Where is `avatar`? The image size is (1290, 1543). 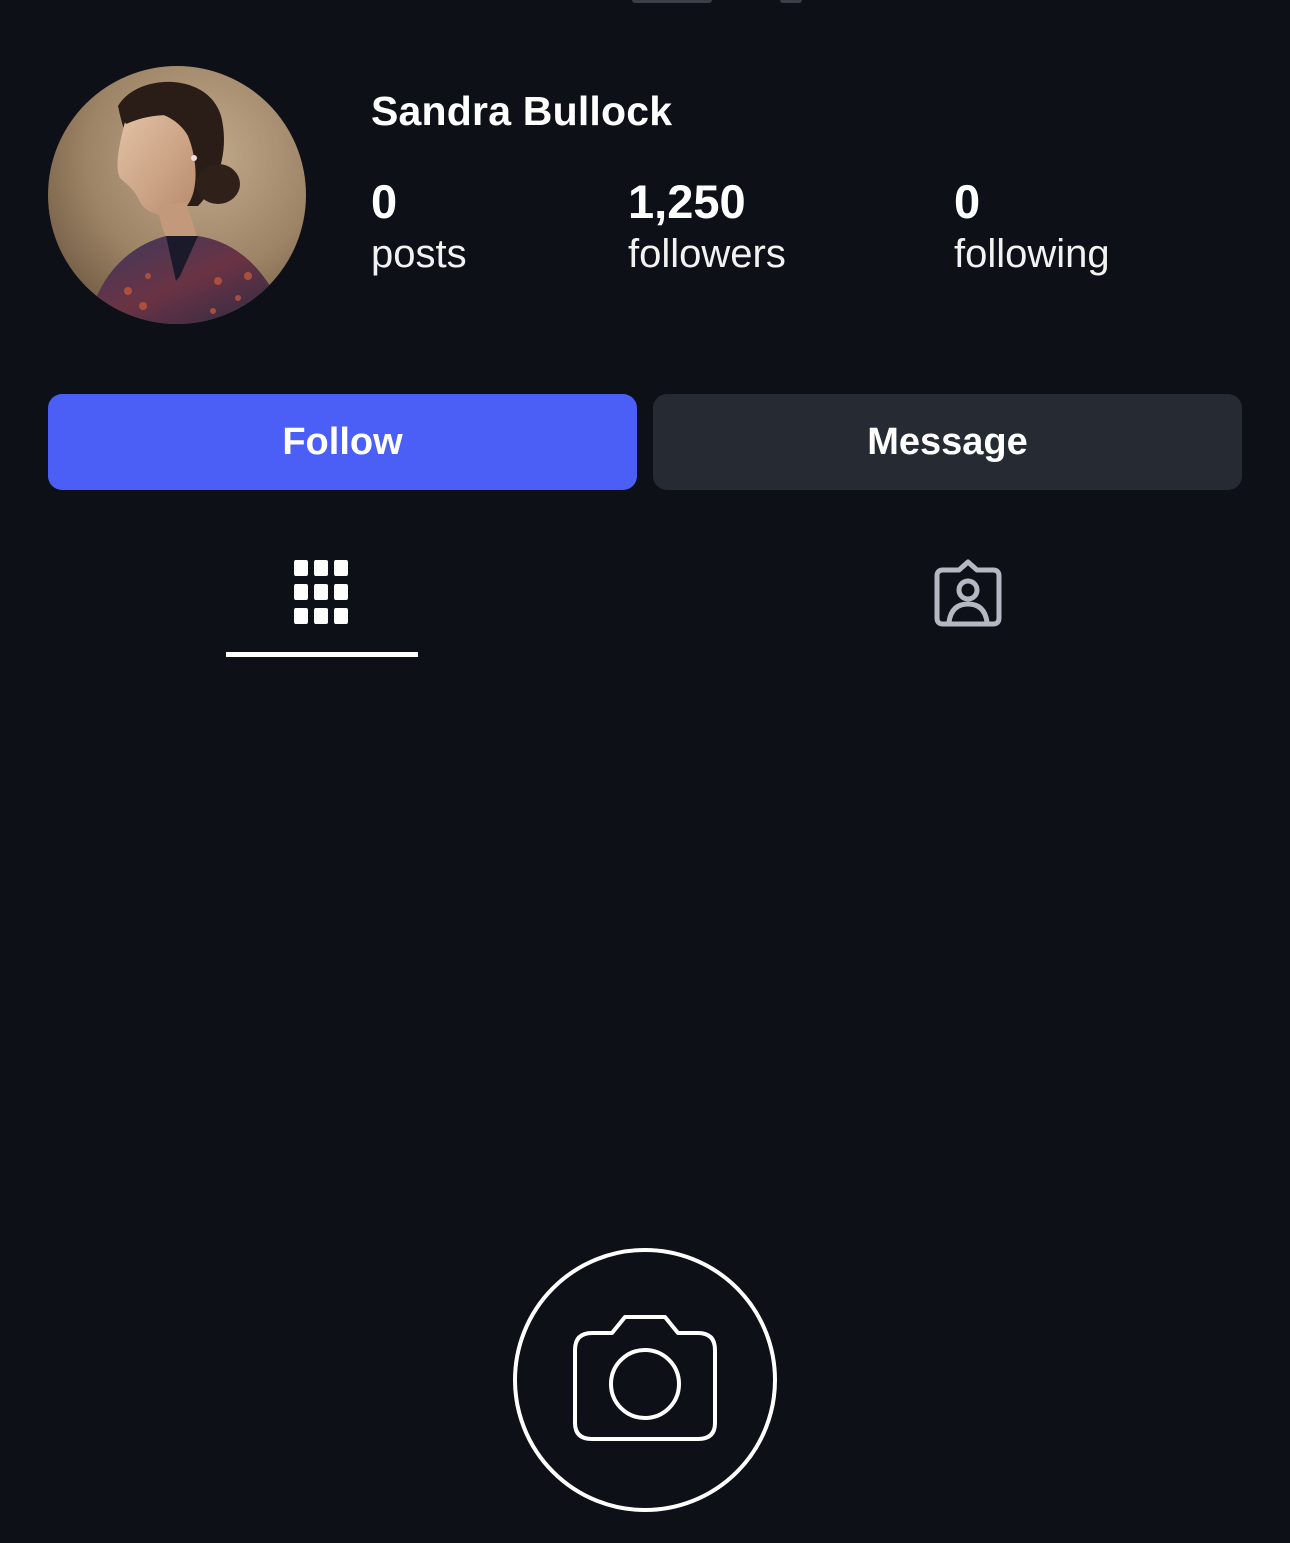
avatar is located at coordinates (177, 195).